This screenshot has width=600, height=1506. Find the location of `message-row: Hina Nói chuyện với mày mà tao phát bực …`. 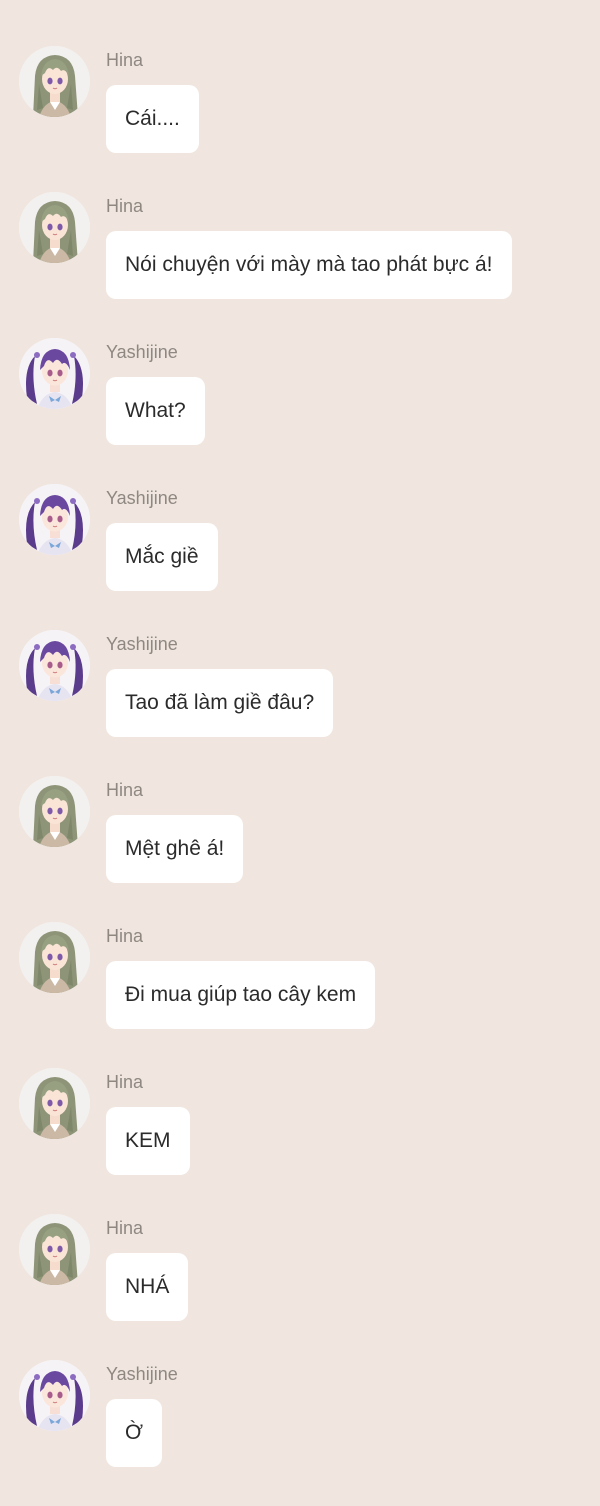

message-row: Hina Nói chuyện với mày mà tao phát bực … is located at coordinates (300, 265).